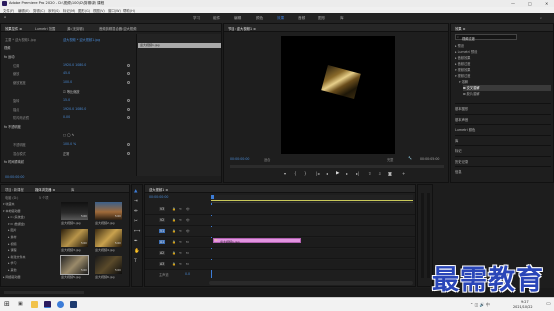  Describe the element at coordinates (503, 118) in the screenshot. I see `side-section-header: 基本声音` at that location.